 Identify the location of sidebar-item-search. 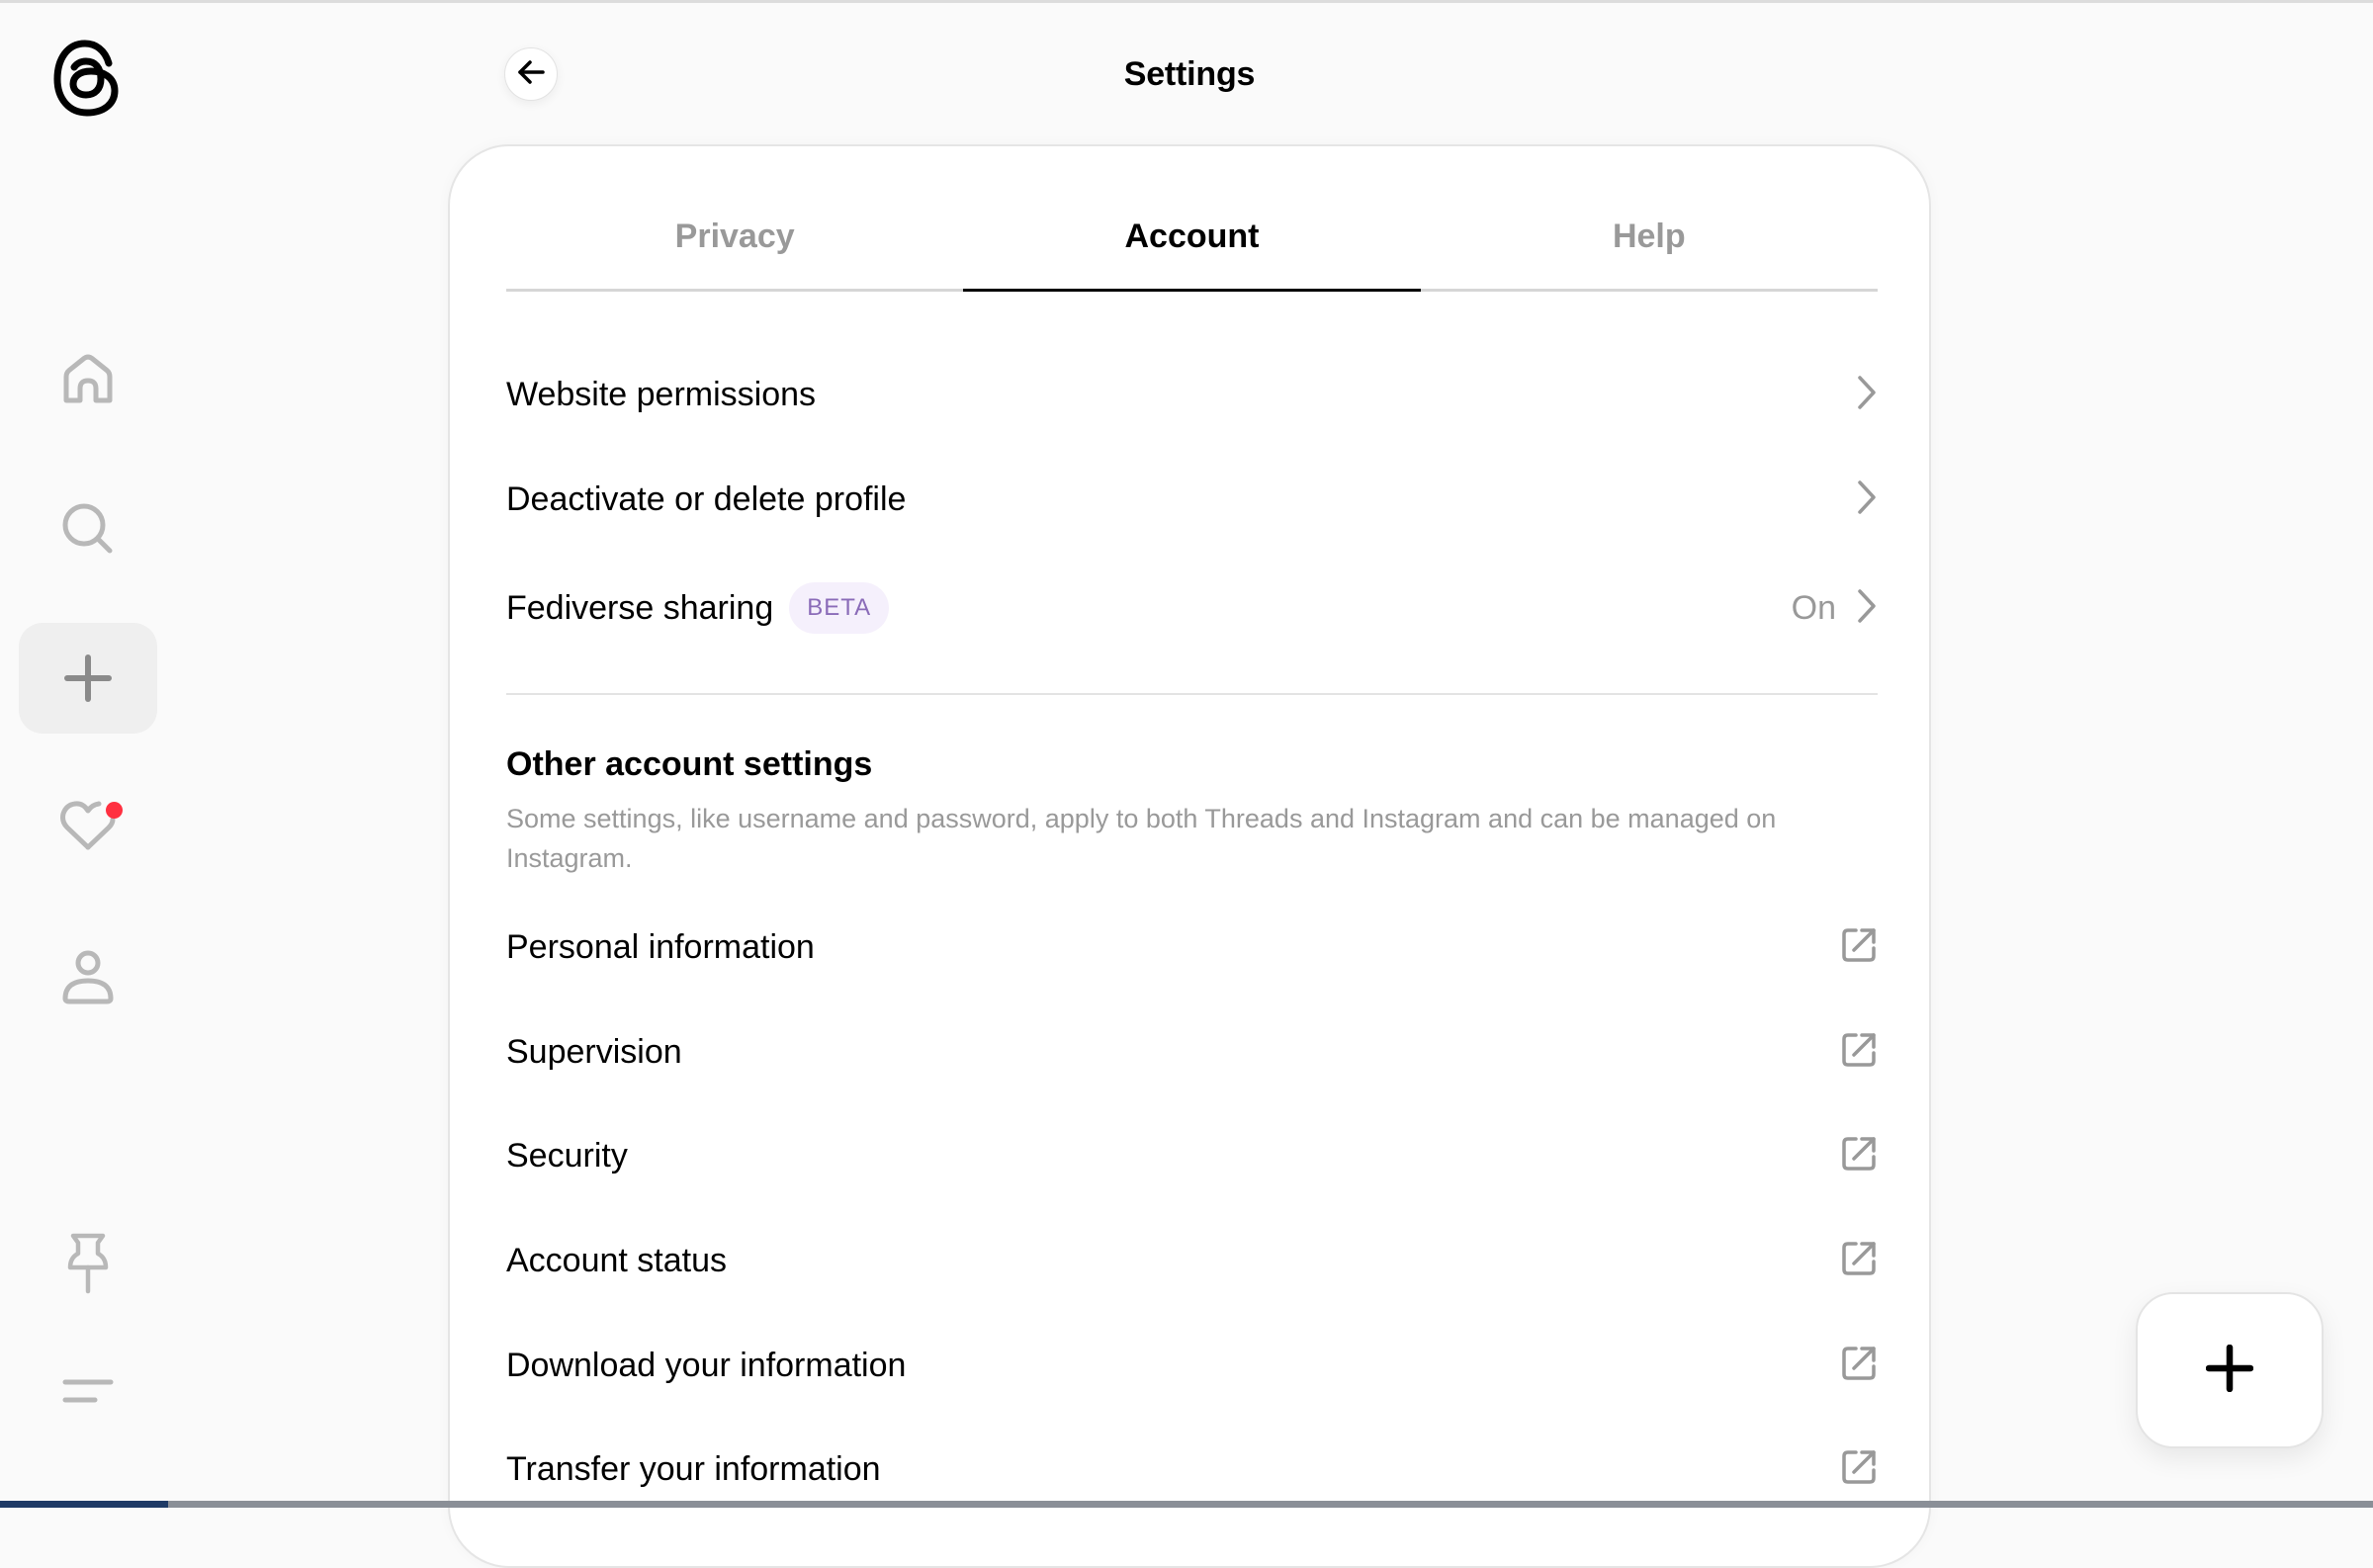
(88, 529).